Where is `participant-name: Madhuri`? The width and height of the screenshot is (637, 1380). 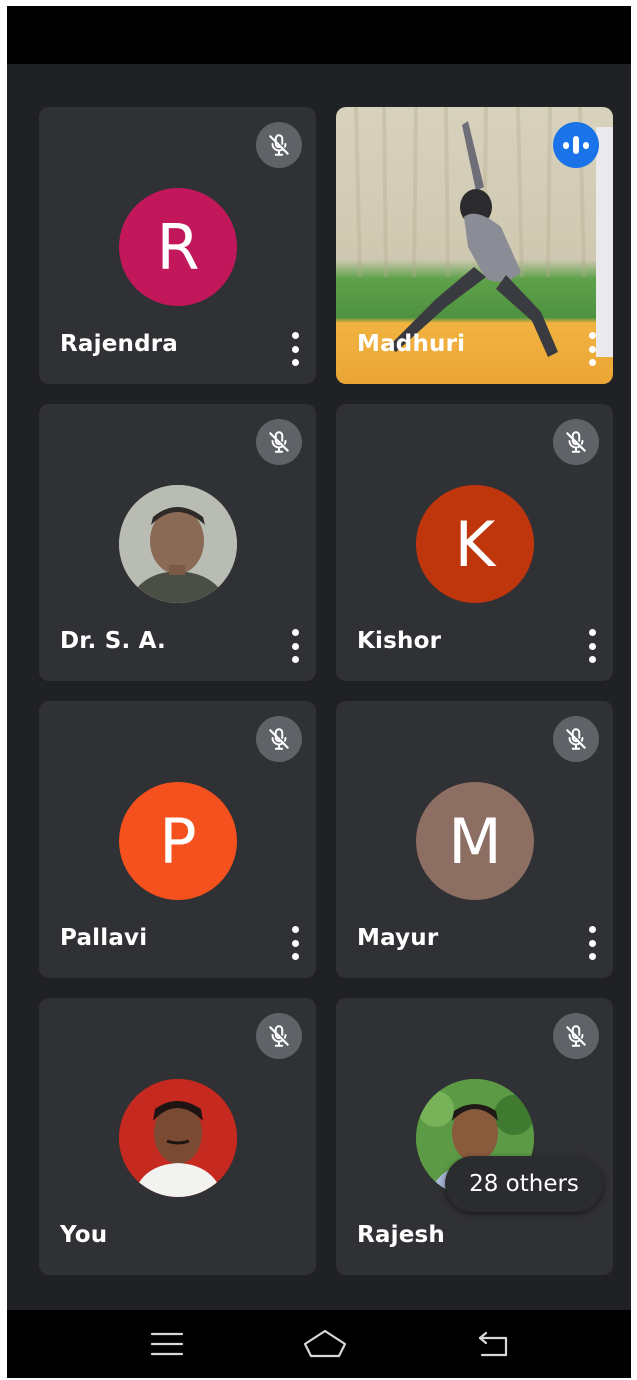
participant-name: Madhuri is located at coordinates (411, 344).